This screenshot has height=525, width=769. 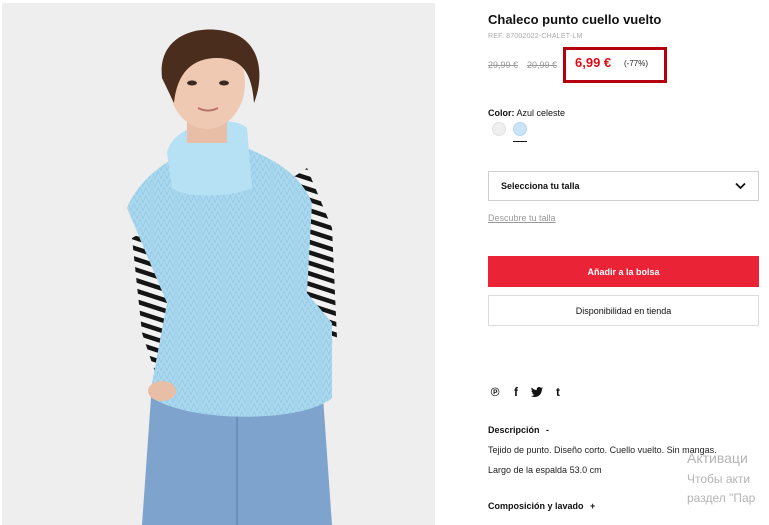 What do you see at coordinates (575, 19) in the screenshot?
I see `product-title: Chaleco punto cuello vuelto` at bounding box center [575, 19].